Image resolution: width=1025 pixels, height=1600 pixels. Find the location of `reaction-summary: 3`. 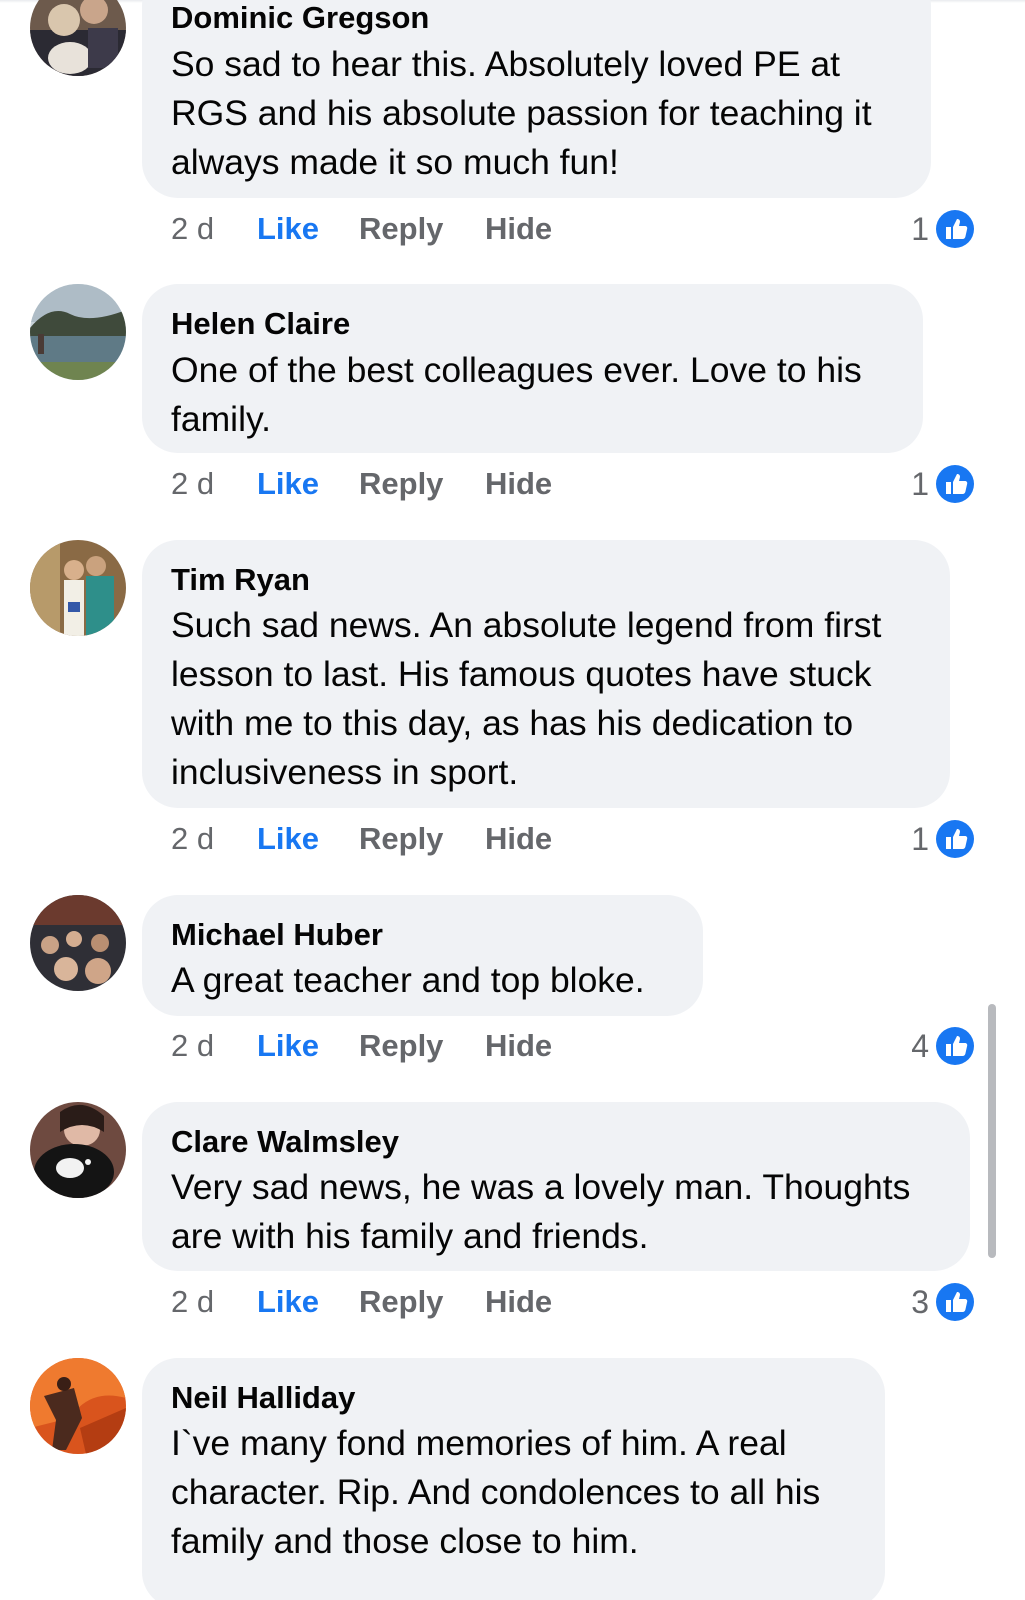

reaction-summary: 3 is located at coordinates (943, 1302).